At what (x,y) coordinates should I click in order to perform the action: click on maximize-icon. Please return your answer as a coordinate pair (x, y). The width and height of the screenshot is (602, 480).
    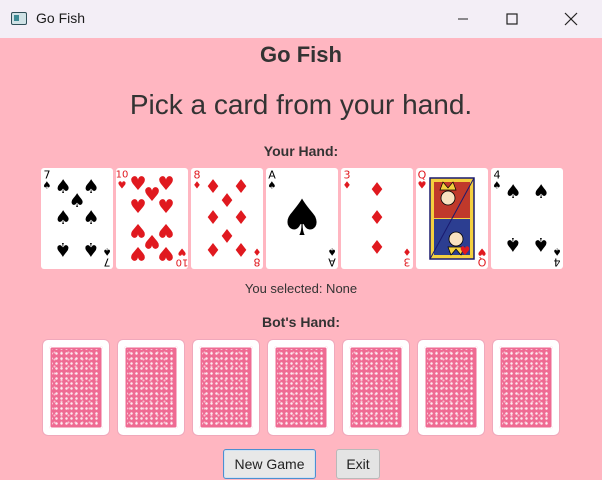
    Looking at the image, I should click on (512, 19).